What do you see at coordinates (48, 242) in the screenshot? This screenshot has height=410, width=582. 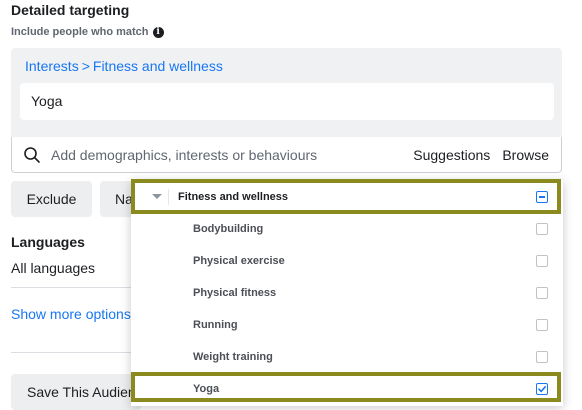 I see `languages-label: Languages` at bounding box center [48, 242].